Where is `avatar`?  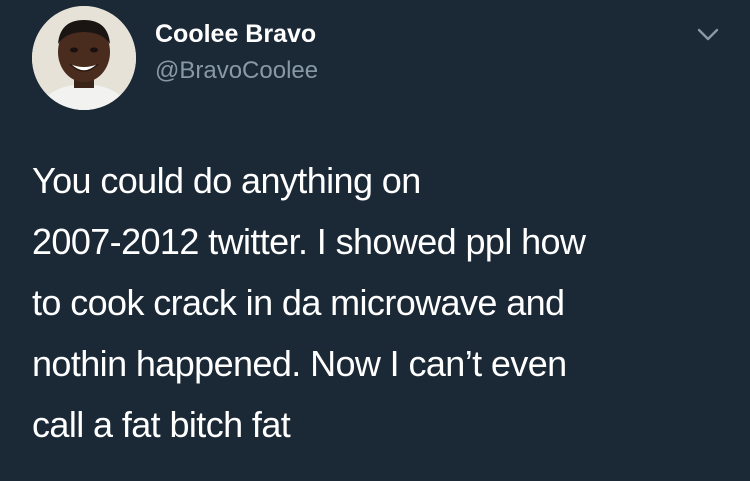 avatar is located at coordinates (84, 58).